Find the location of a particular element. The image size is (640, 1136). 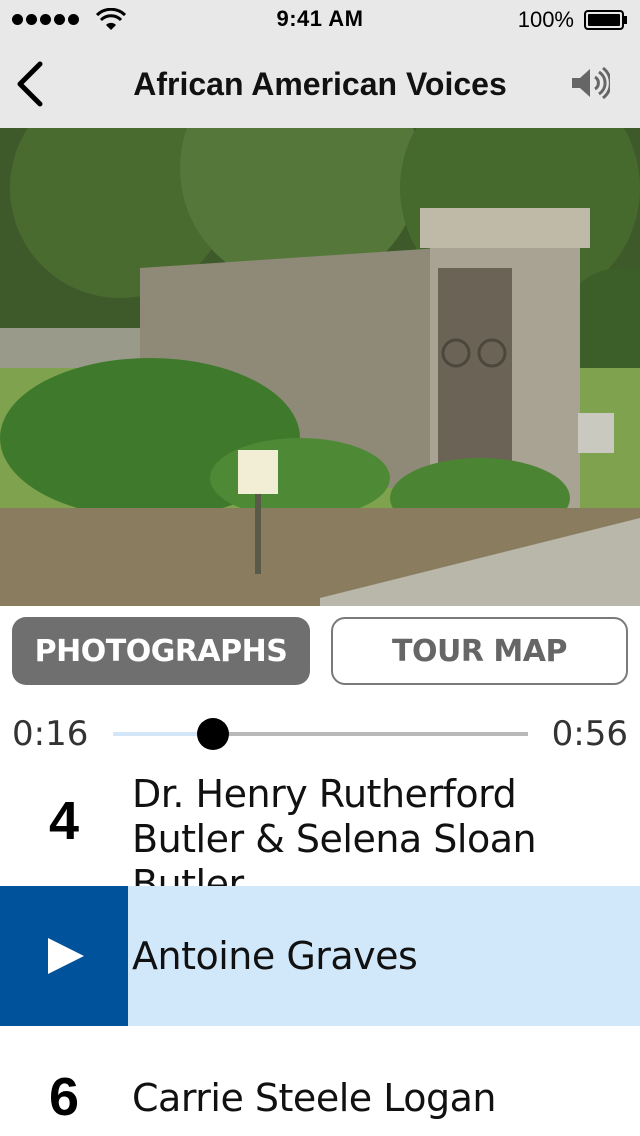

stop-name: Antoine Graves is located at coordinates (275, 956).